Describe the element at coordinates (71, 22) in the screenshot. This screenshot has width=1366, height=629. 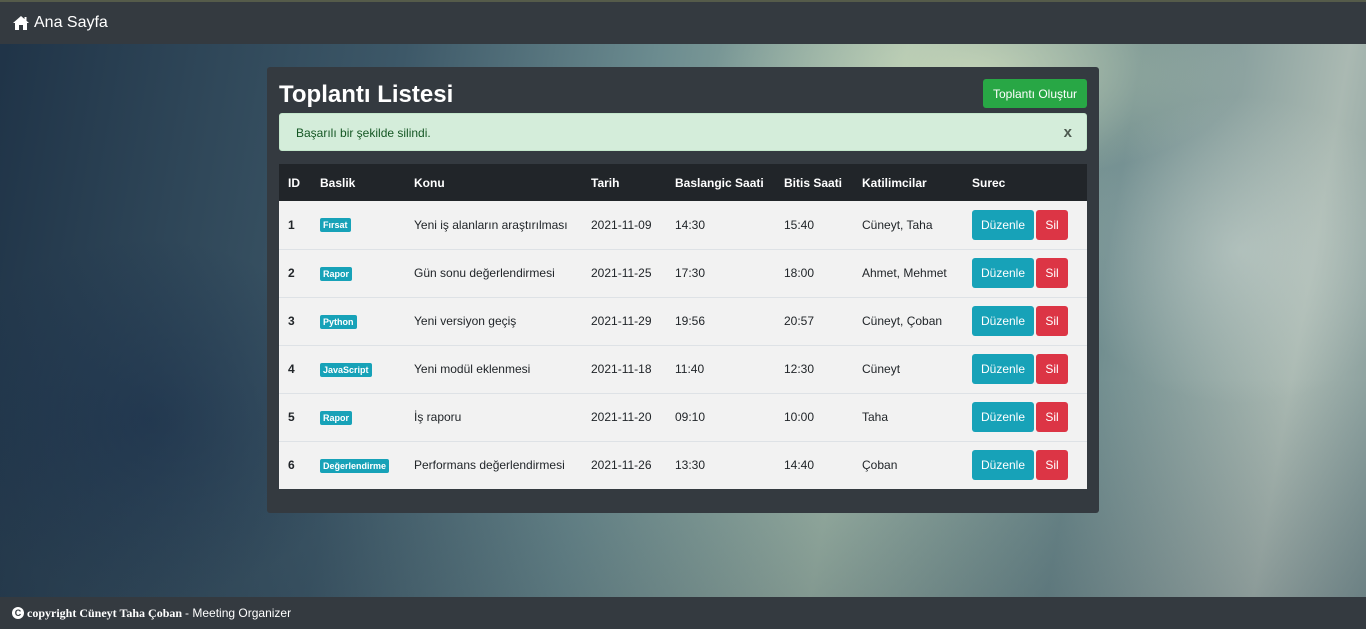
I see `home-link-label: Ana Sayfa` at that location.